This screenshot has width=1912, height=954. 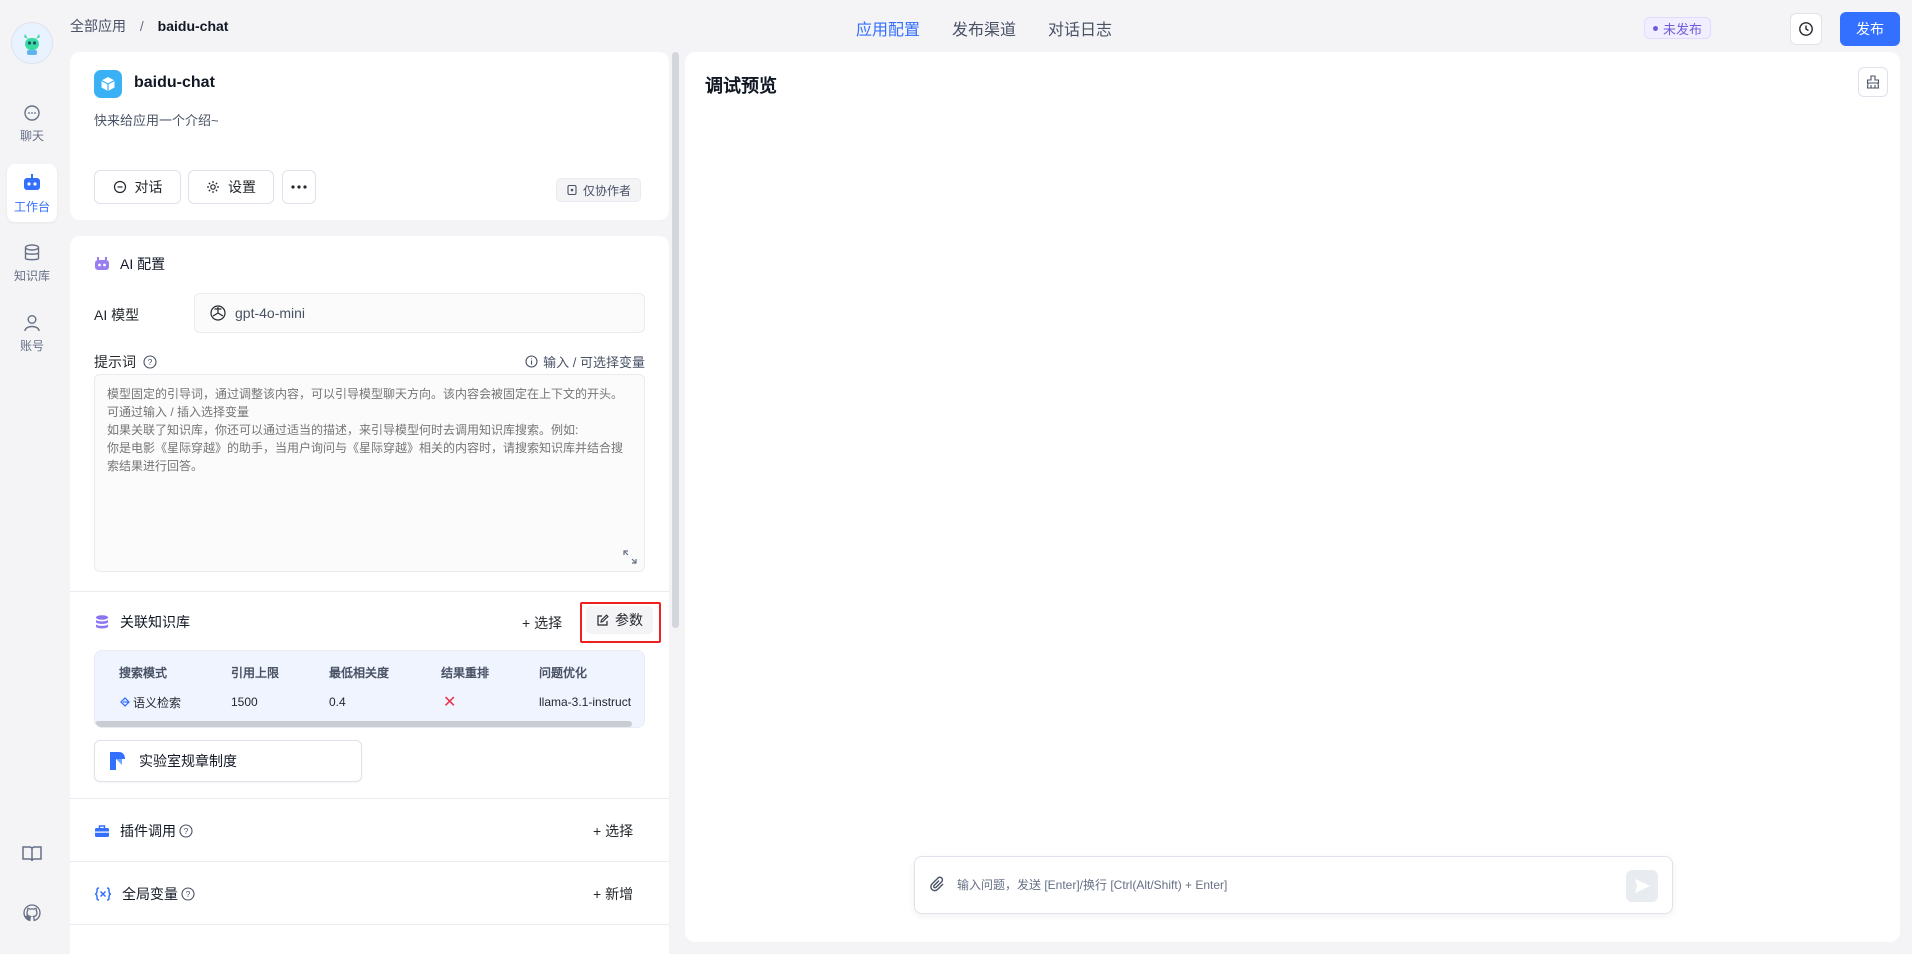 What do you see at coordinates (32, 477) in the screenshot?
I see `left-nav: 聊天 工作台 知识库 账号` at bounding box center [32, 477].